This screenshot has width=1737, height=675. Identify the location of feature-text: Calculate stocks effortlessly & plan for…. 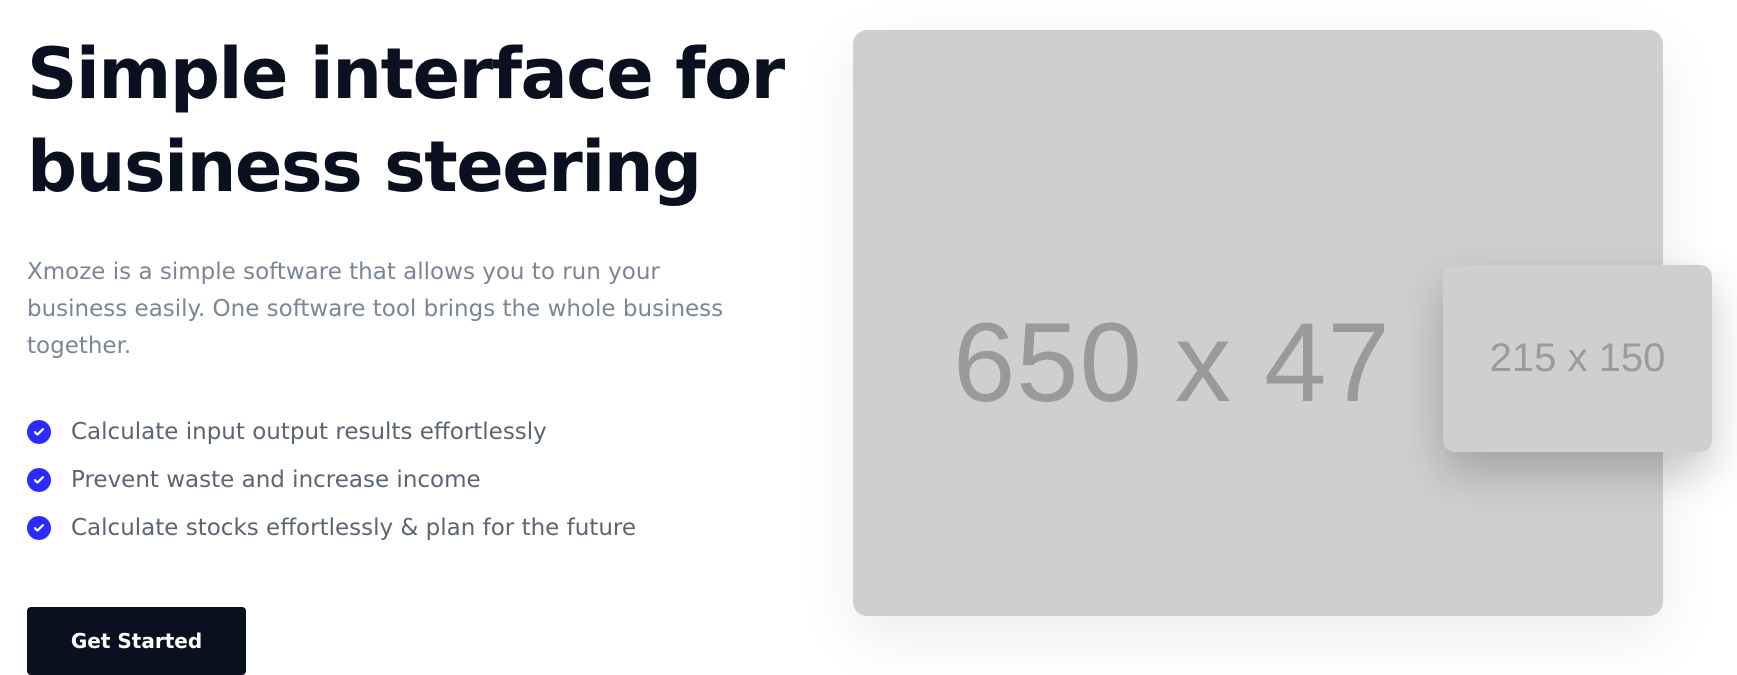
(354, 528).